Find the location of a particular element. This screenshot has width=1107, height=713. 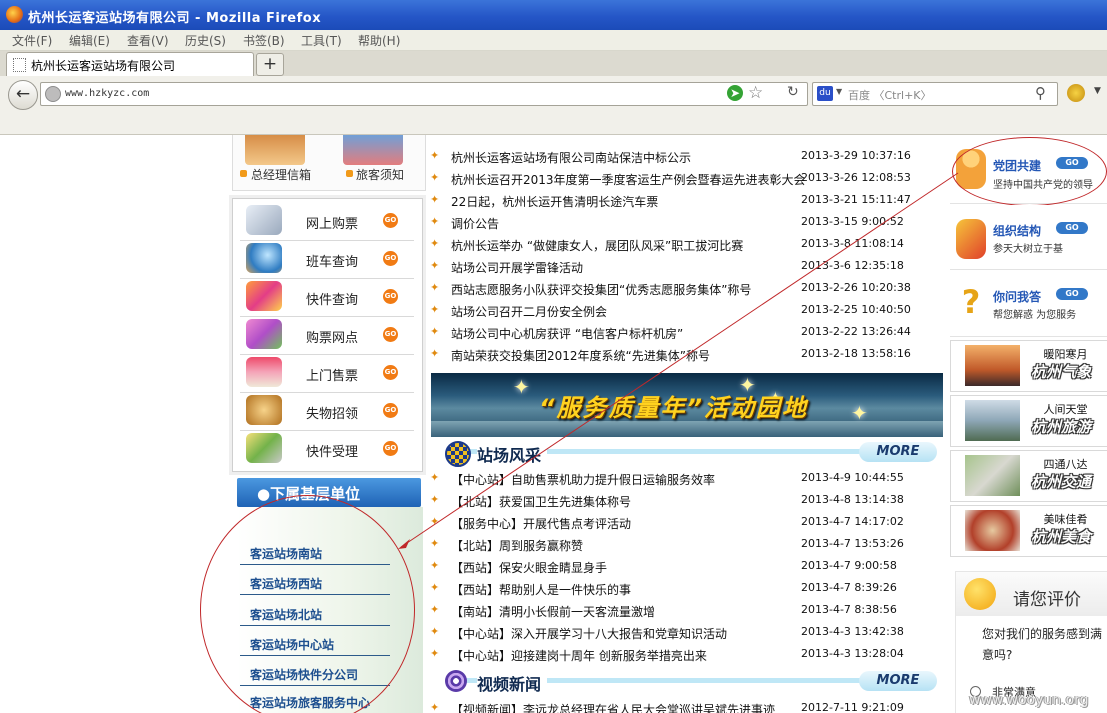

news-title: 站场公司开展学雷锋活动 is located at coordinates (517, 267).